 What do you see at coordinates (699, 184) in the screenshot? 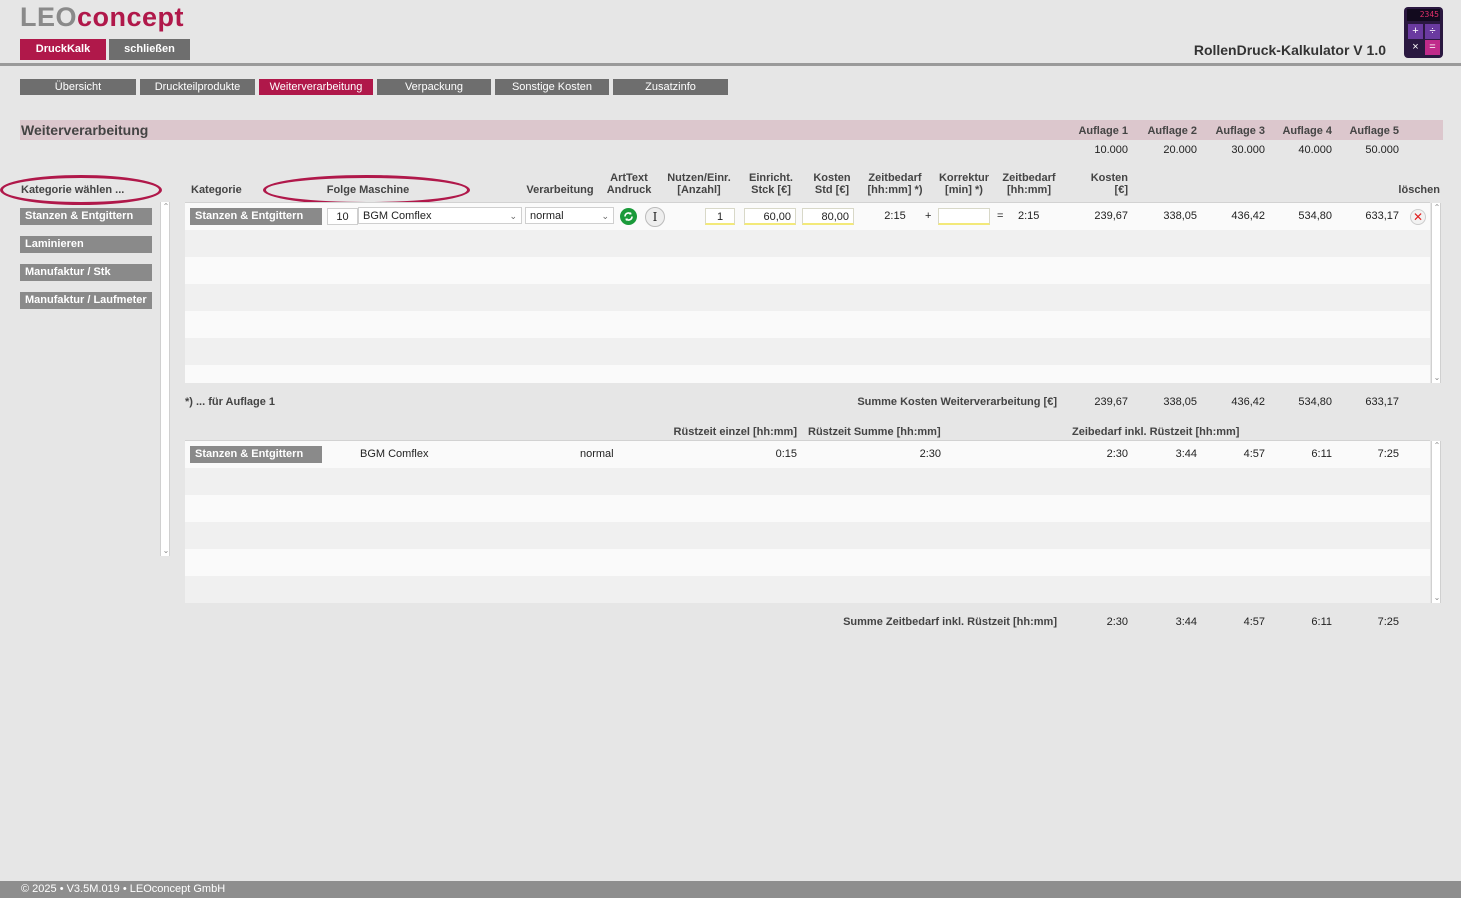
I see `col-nutzen: Nutzen/Einr. [Anzahl]` at bounding box center [699, 184].